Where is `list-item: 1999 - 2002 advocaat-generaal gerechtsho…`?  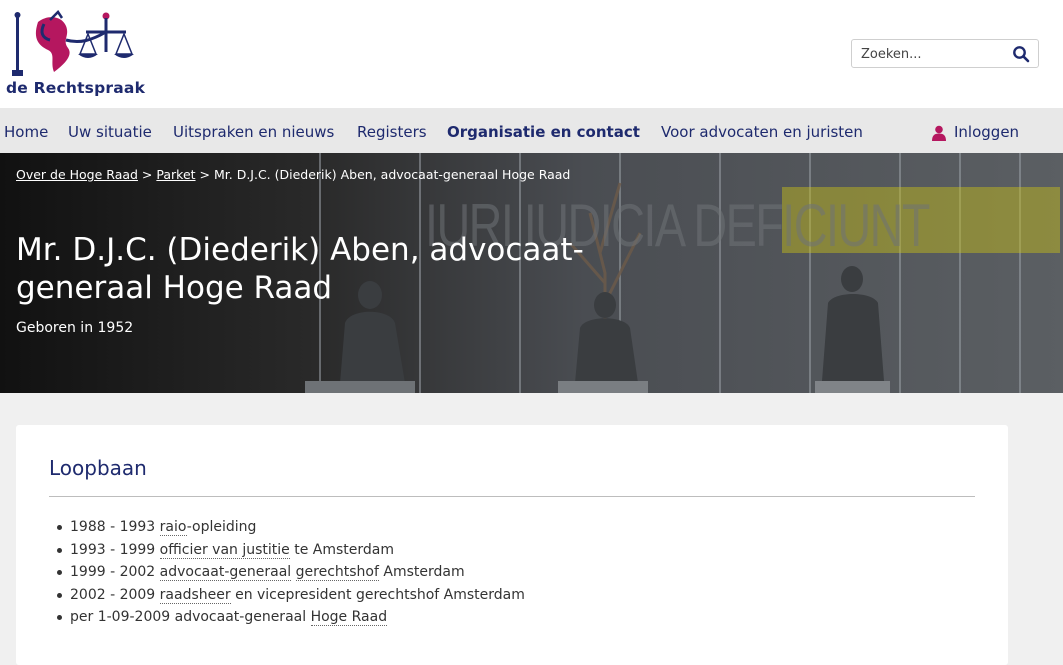 list-item: 1999 - 2002 advocaat-generaal gerechtsho… is located at coordinates (289, 572).